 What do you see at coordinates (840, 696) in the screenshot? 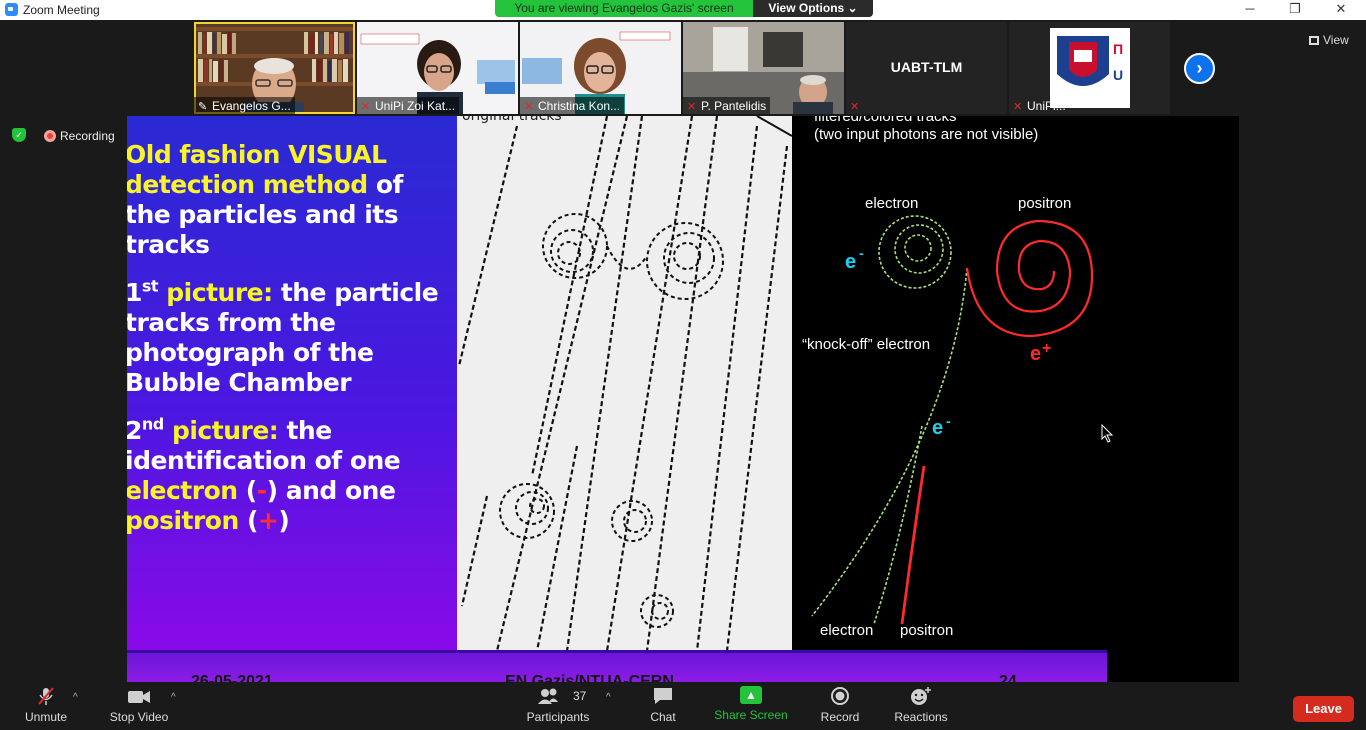
I see `record-icon` at bounding box center [840, 696].